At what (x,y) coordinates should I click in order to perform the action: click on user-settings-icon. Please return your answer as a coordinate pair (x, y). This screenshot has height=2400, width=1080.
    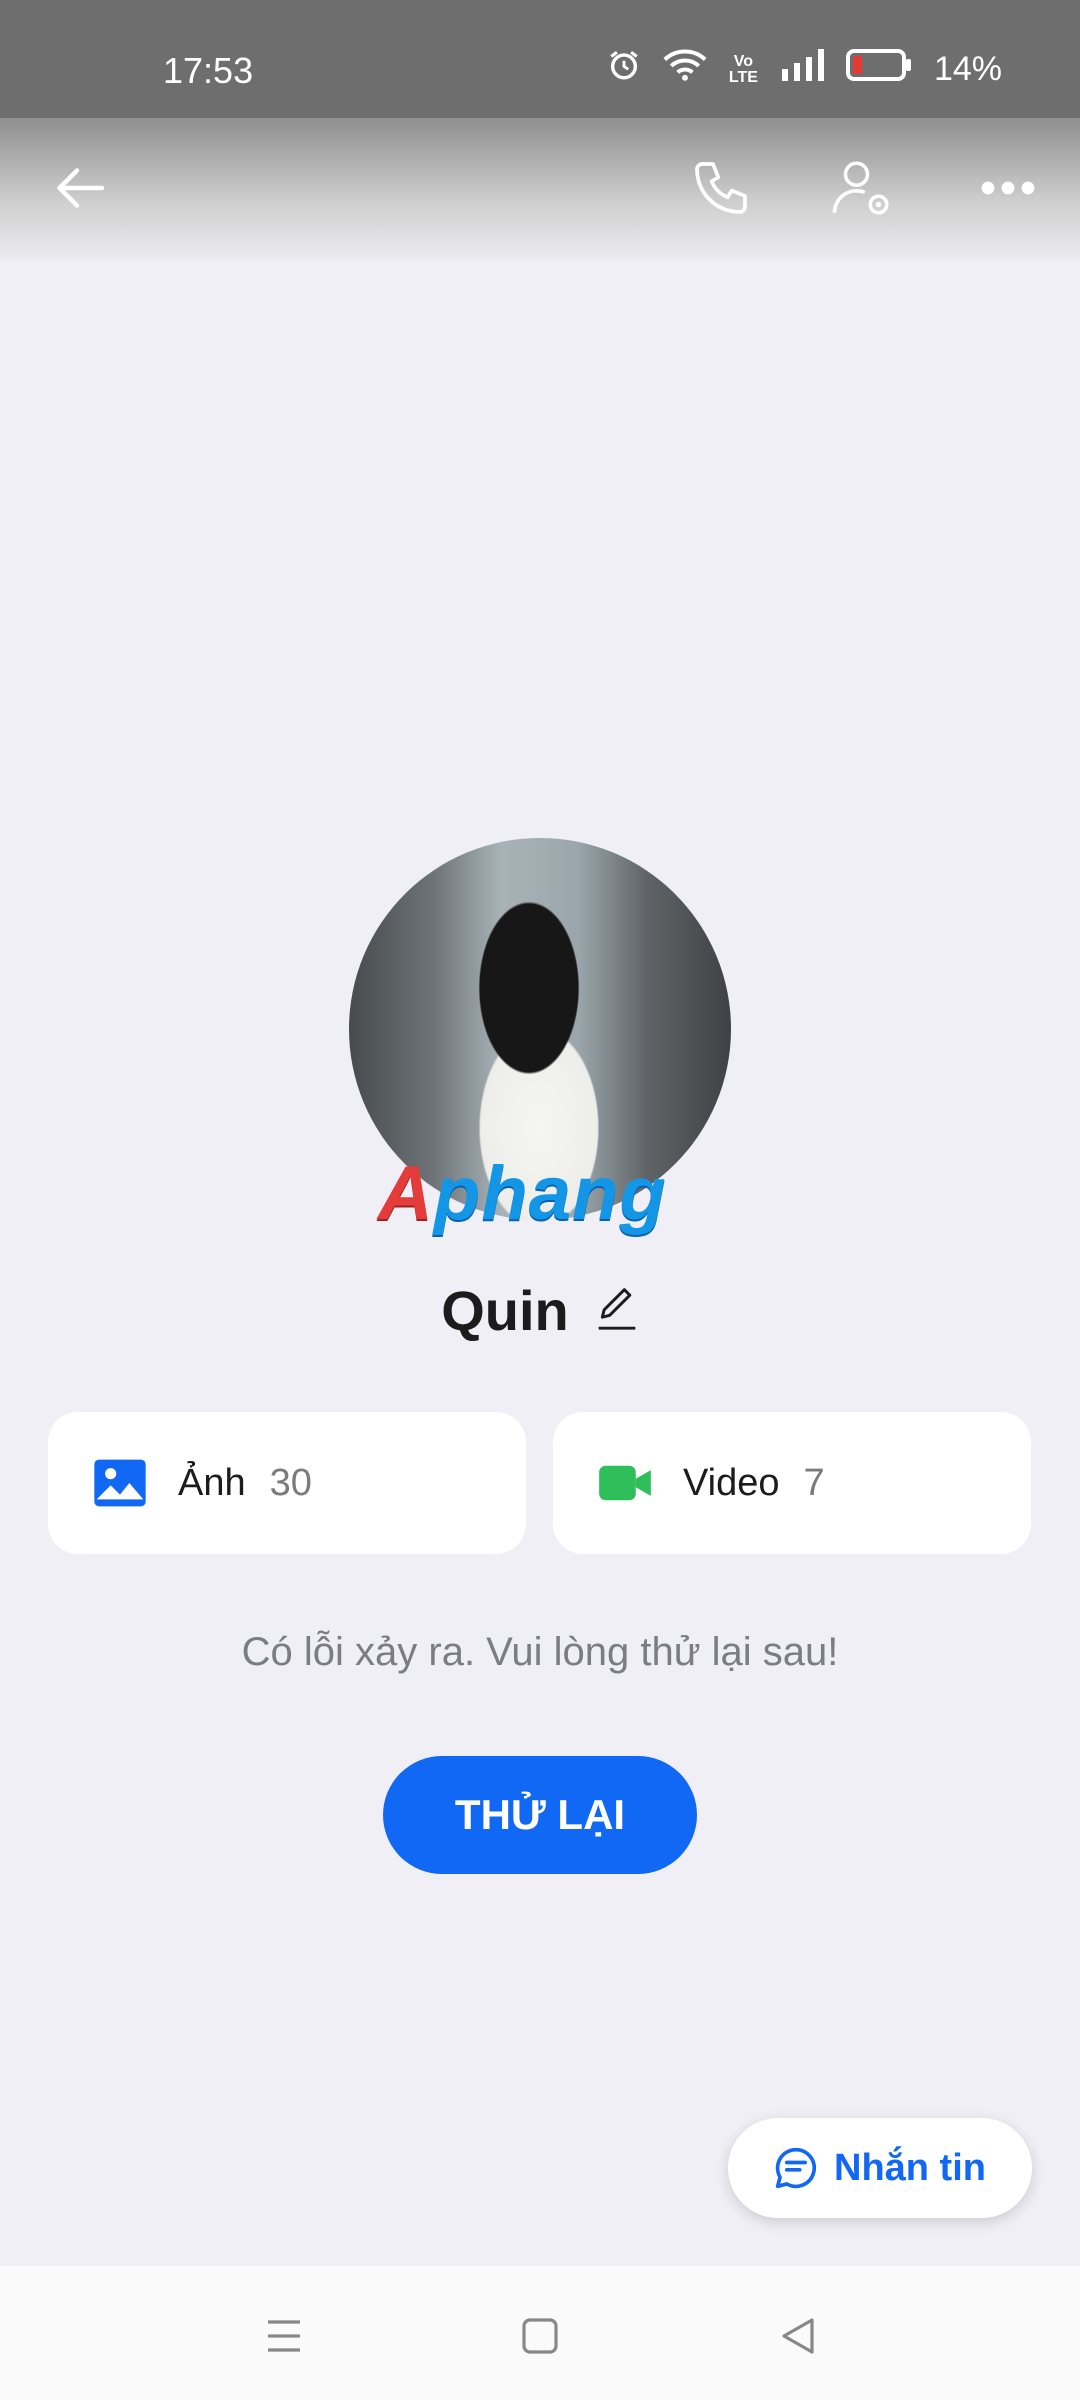
    Looking at the image, I should click on (860, 188).